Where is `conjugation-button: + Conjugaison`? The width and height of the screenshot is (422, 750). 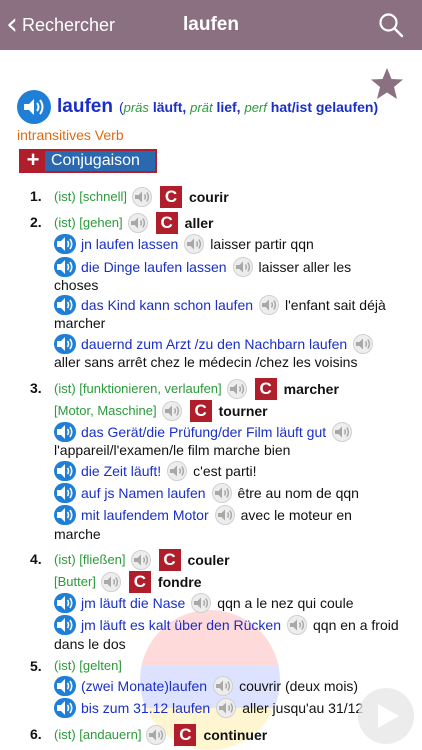 conjugation-button: + Conjugaison is located at coordinates (88, 161).